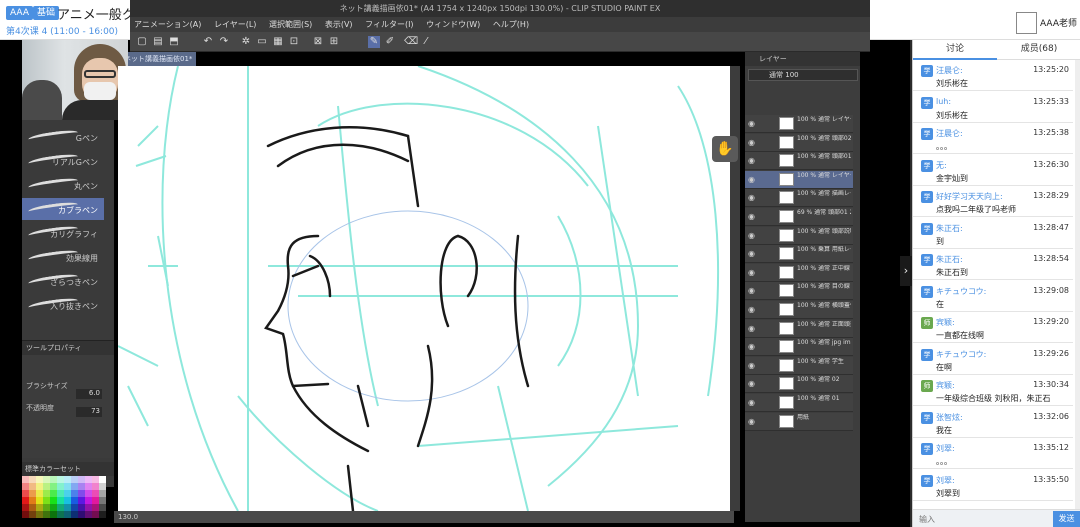  Describe the element at coordinates (411, 42) in the screenshot. I see `eraser-icon: ⌫` at that location.